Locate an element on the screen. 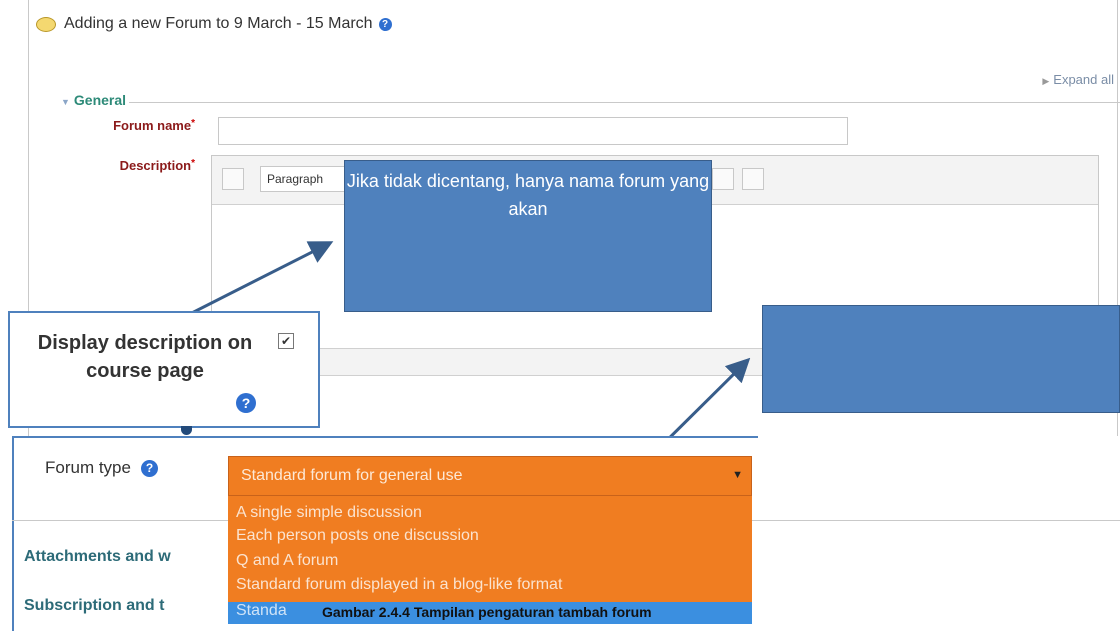 This screenshot has height=631, width=1120. caret-down-icon: ▼ is located at coordinates (737, 475).